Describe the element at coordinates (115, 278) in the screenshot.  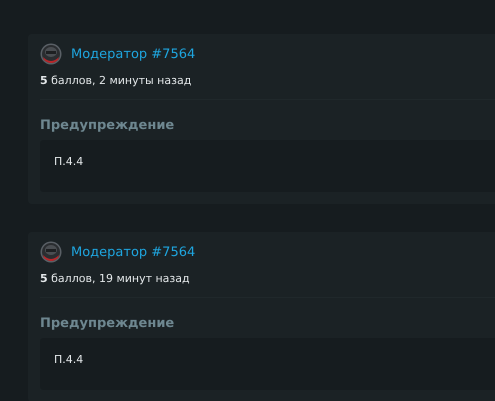
I see `points-text: 5 баллов, 19 минут назад` at that location.